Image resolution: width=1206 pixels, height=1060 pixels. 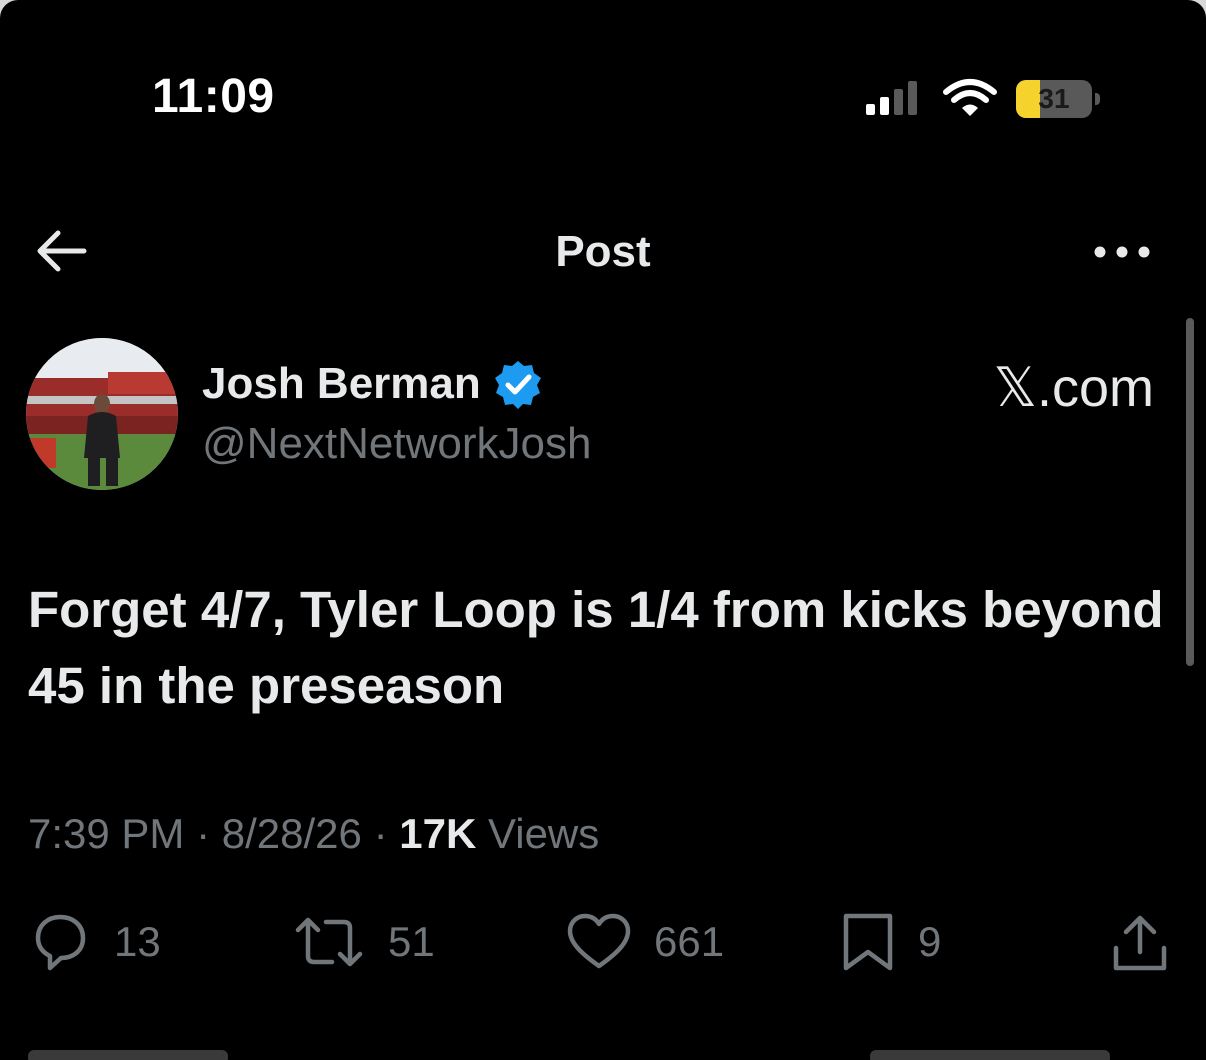 I want to click on repost-count: 51, so click(x=411, y=941).